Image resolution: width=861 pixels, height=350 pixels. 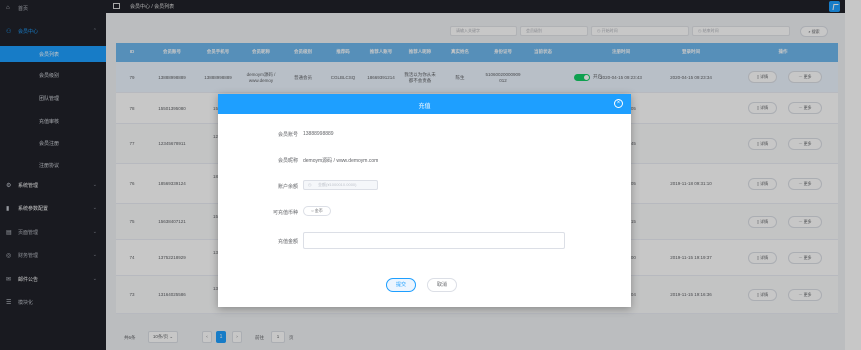 I want to click on account-value: 13888998889, so click(x=318, y=134).